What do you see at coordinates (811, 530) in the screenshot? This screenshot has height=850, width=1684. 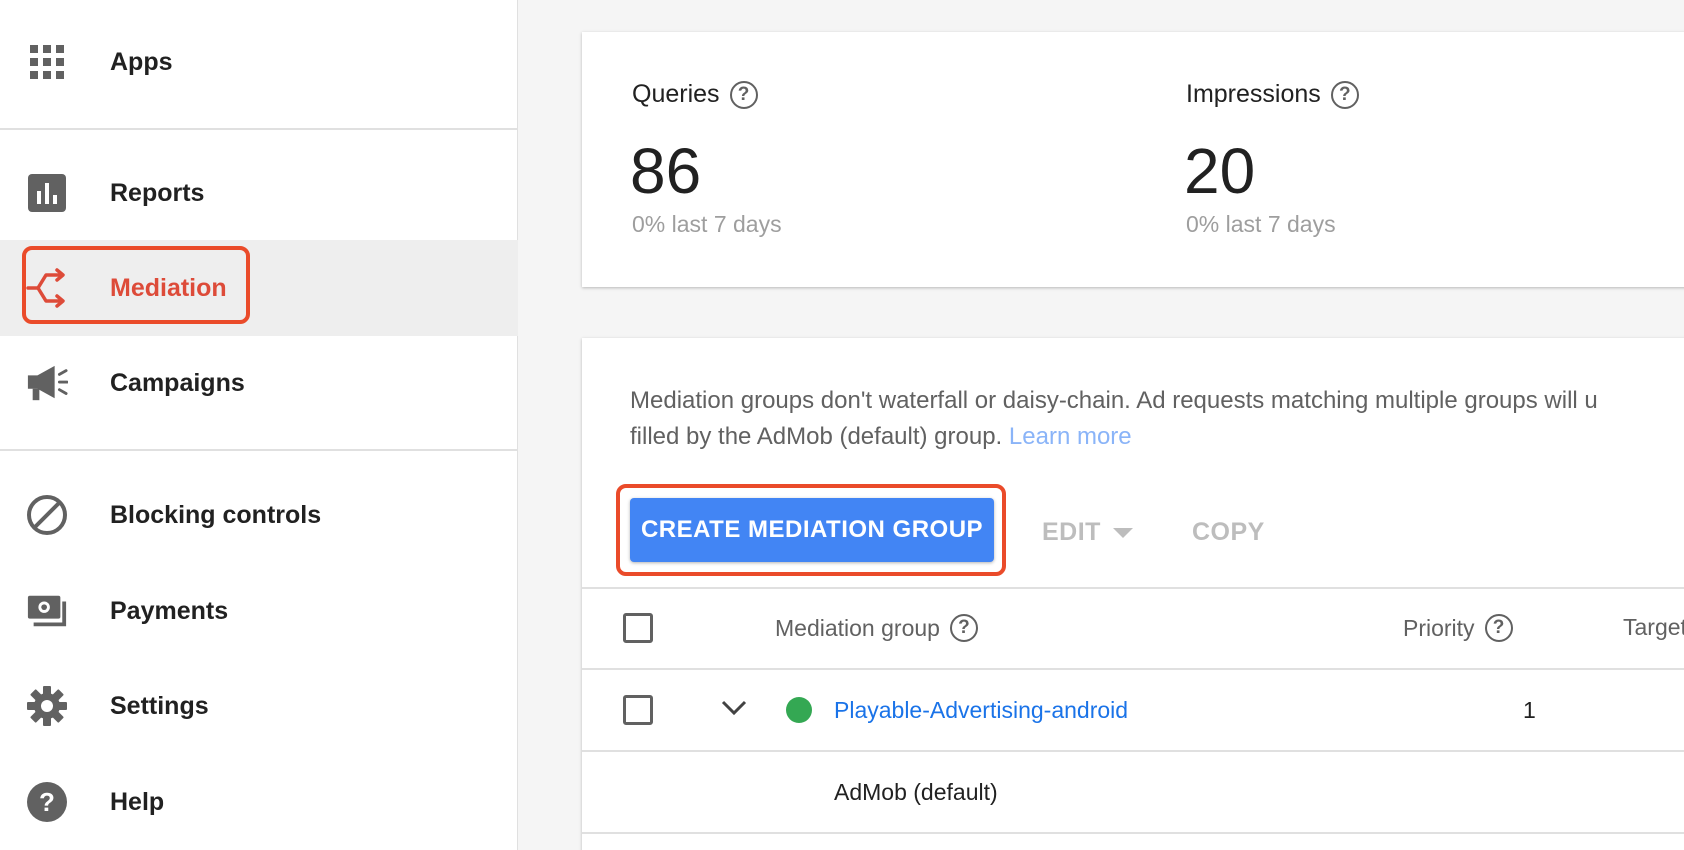 I see `create-button-highlight-box` at bounding box center [811, 530].